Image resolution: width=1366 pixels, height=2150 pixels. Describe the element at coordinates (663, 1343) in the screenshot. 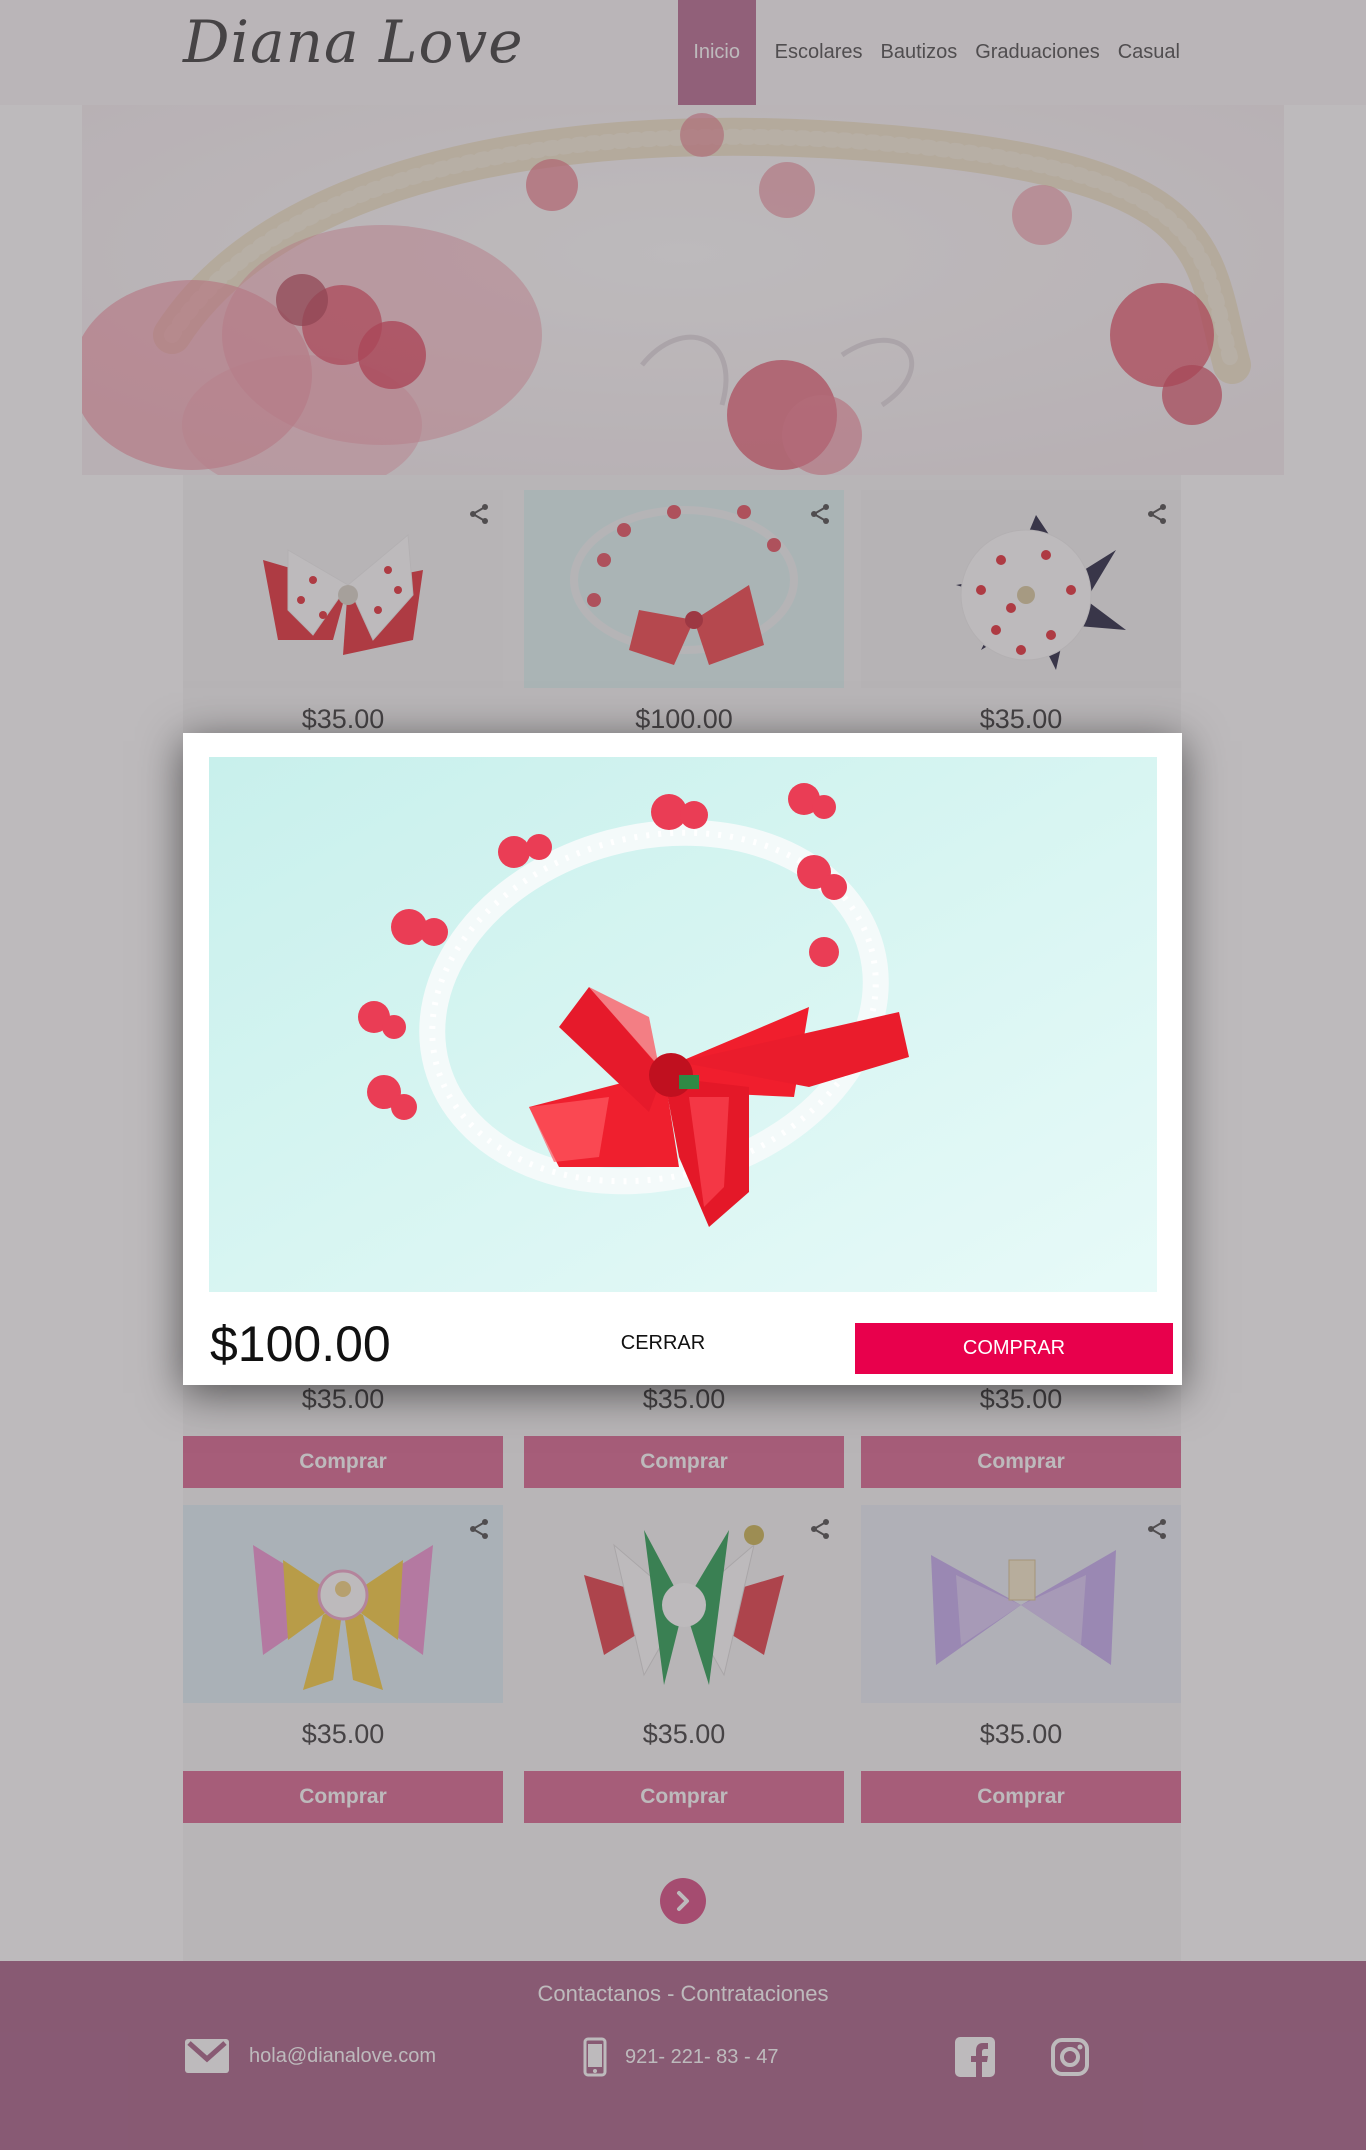

I see `modal-close-button: CERRAR` at that location.